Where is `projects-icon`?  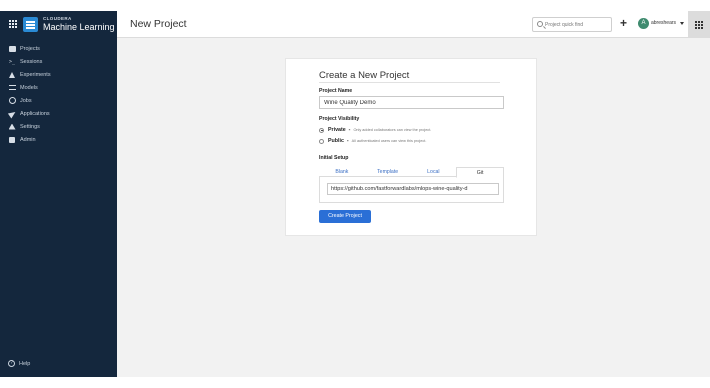 projects-icon is located at coordinates (12, 48).